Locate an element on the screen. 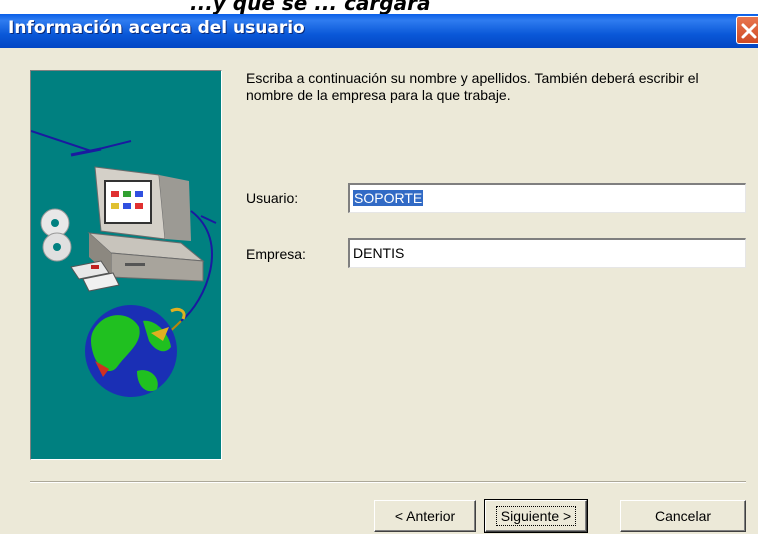 Image resolution: width=758 pixels, height=534 pixels. empresa-value: DENTIS is located at coordinates (379, 253).